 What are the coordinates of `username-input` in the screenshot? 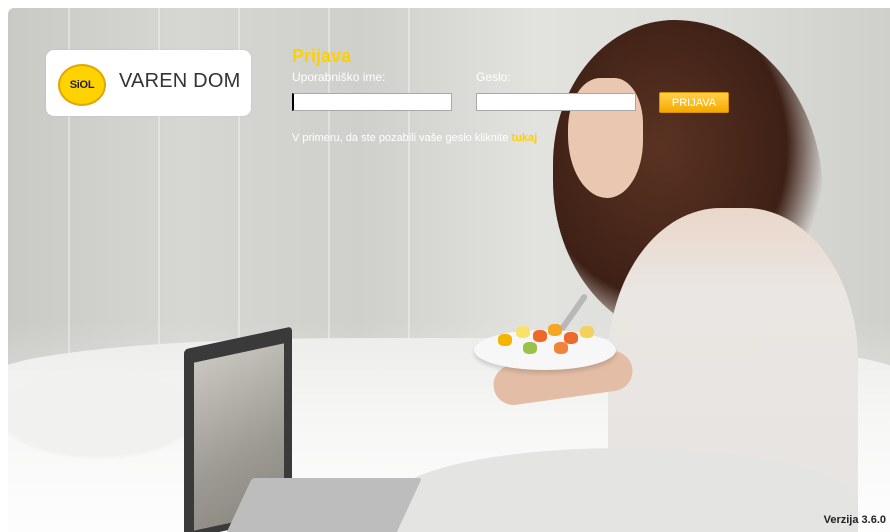 It's located at (372, 102).